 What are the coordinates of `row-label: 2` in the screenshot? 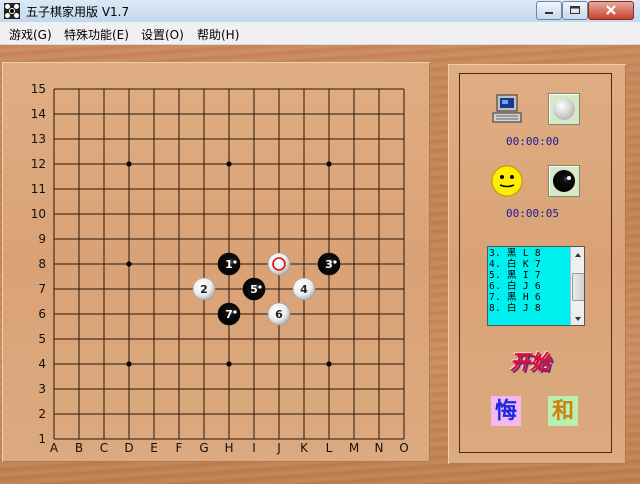 It's located at (42, 414).